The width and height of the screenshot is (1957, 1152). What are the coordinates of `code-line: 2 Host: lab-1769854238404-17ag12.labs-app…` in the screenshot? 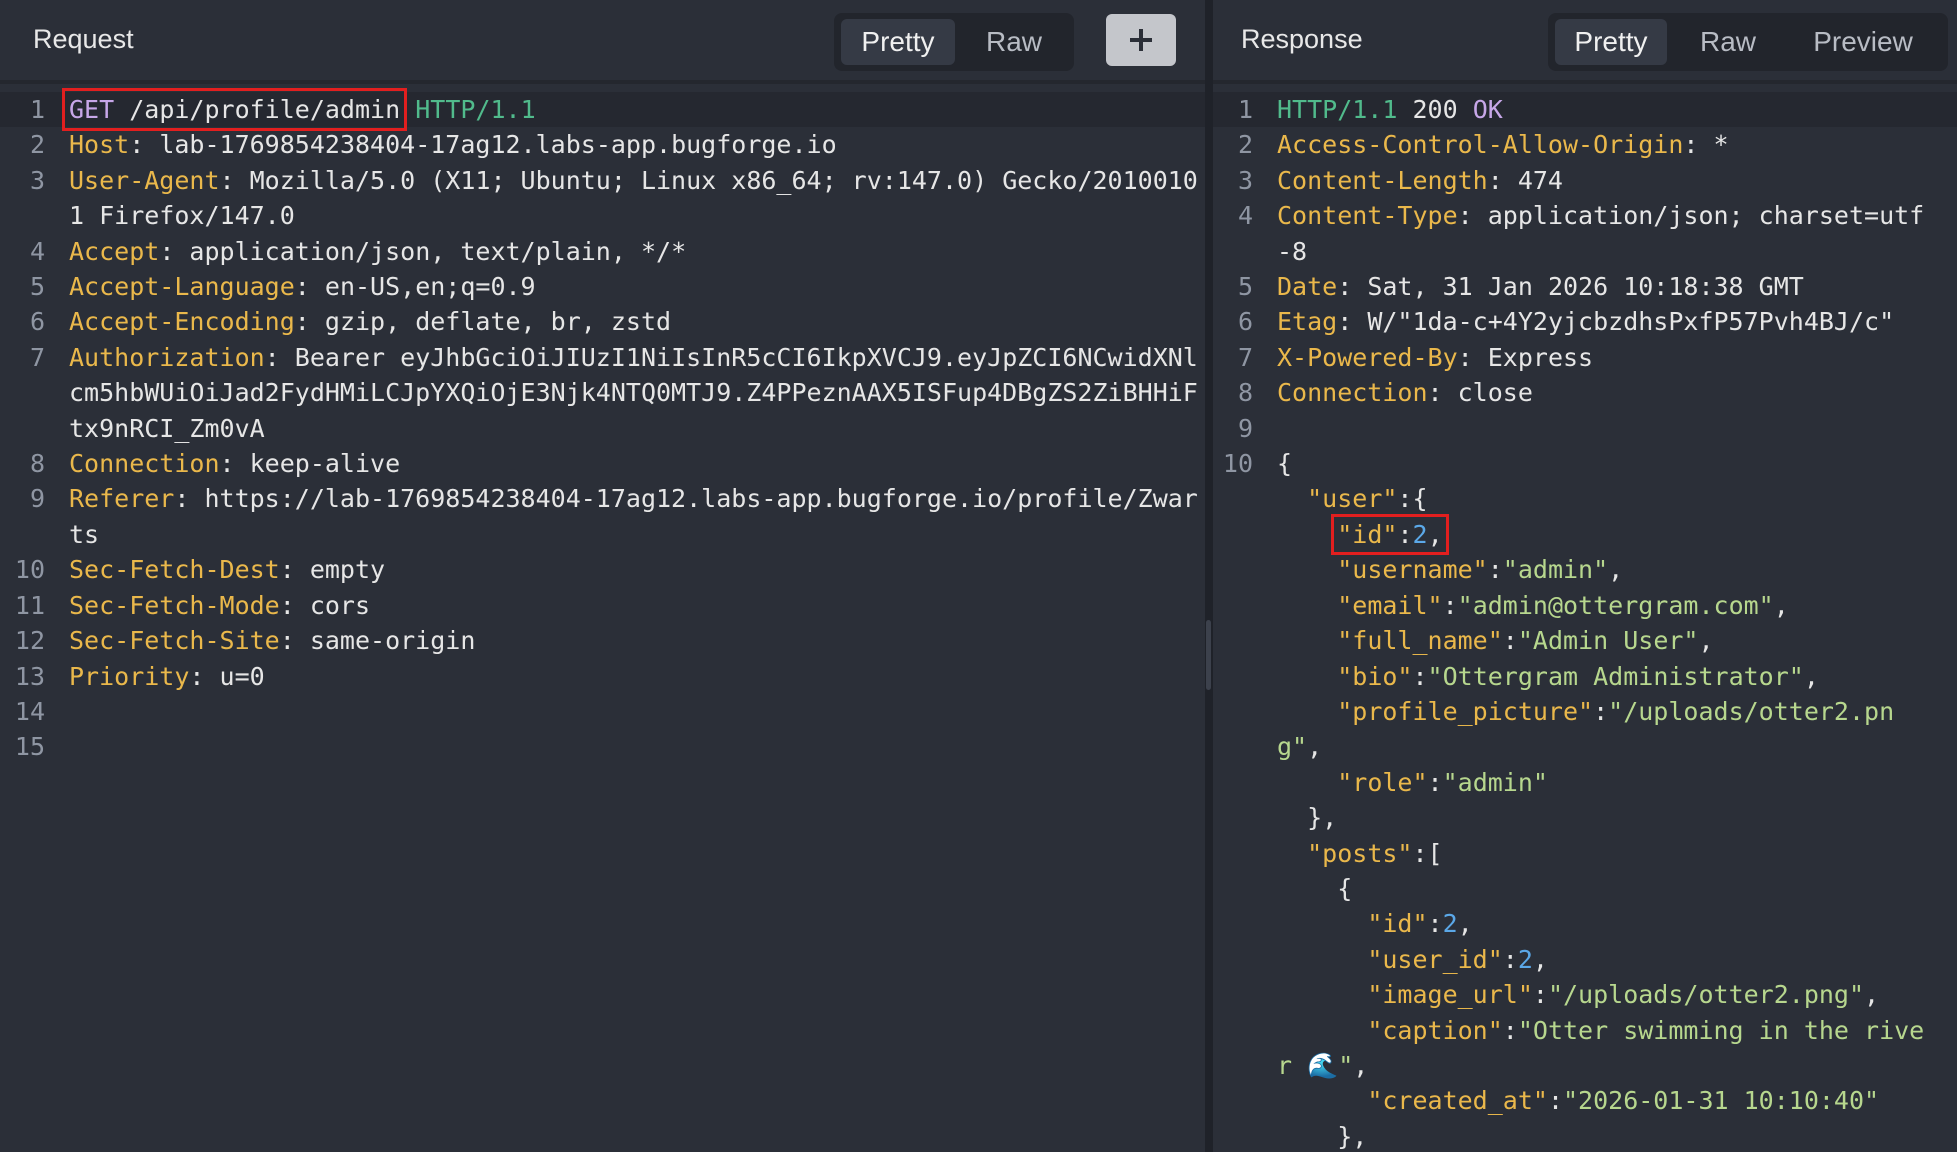 It's located at (602, 144).